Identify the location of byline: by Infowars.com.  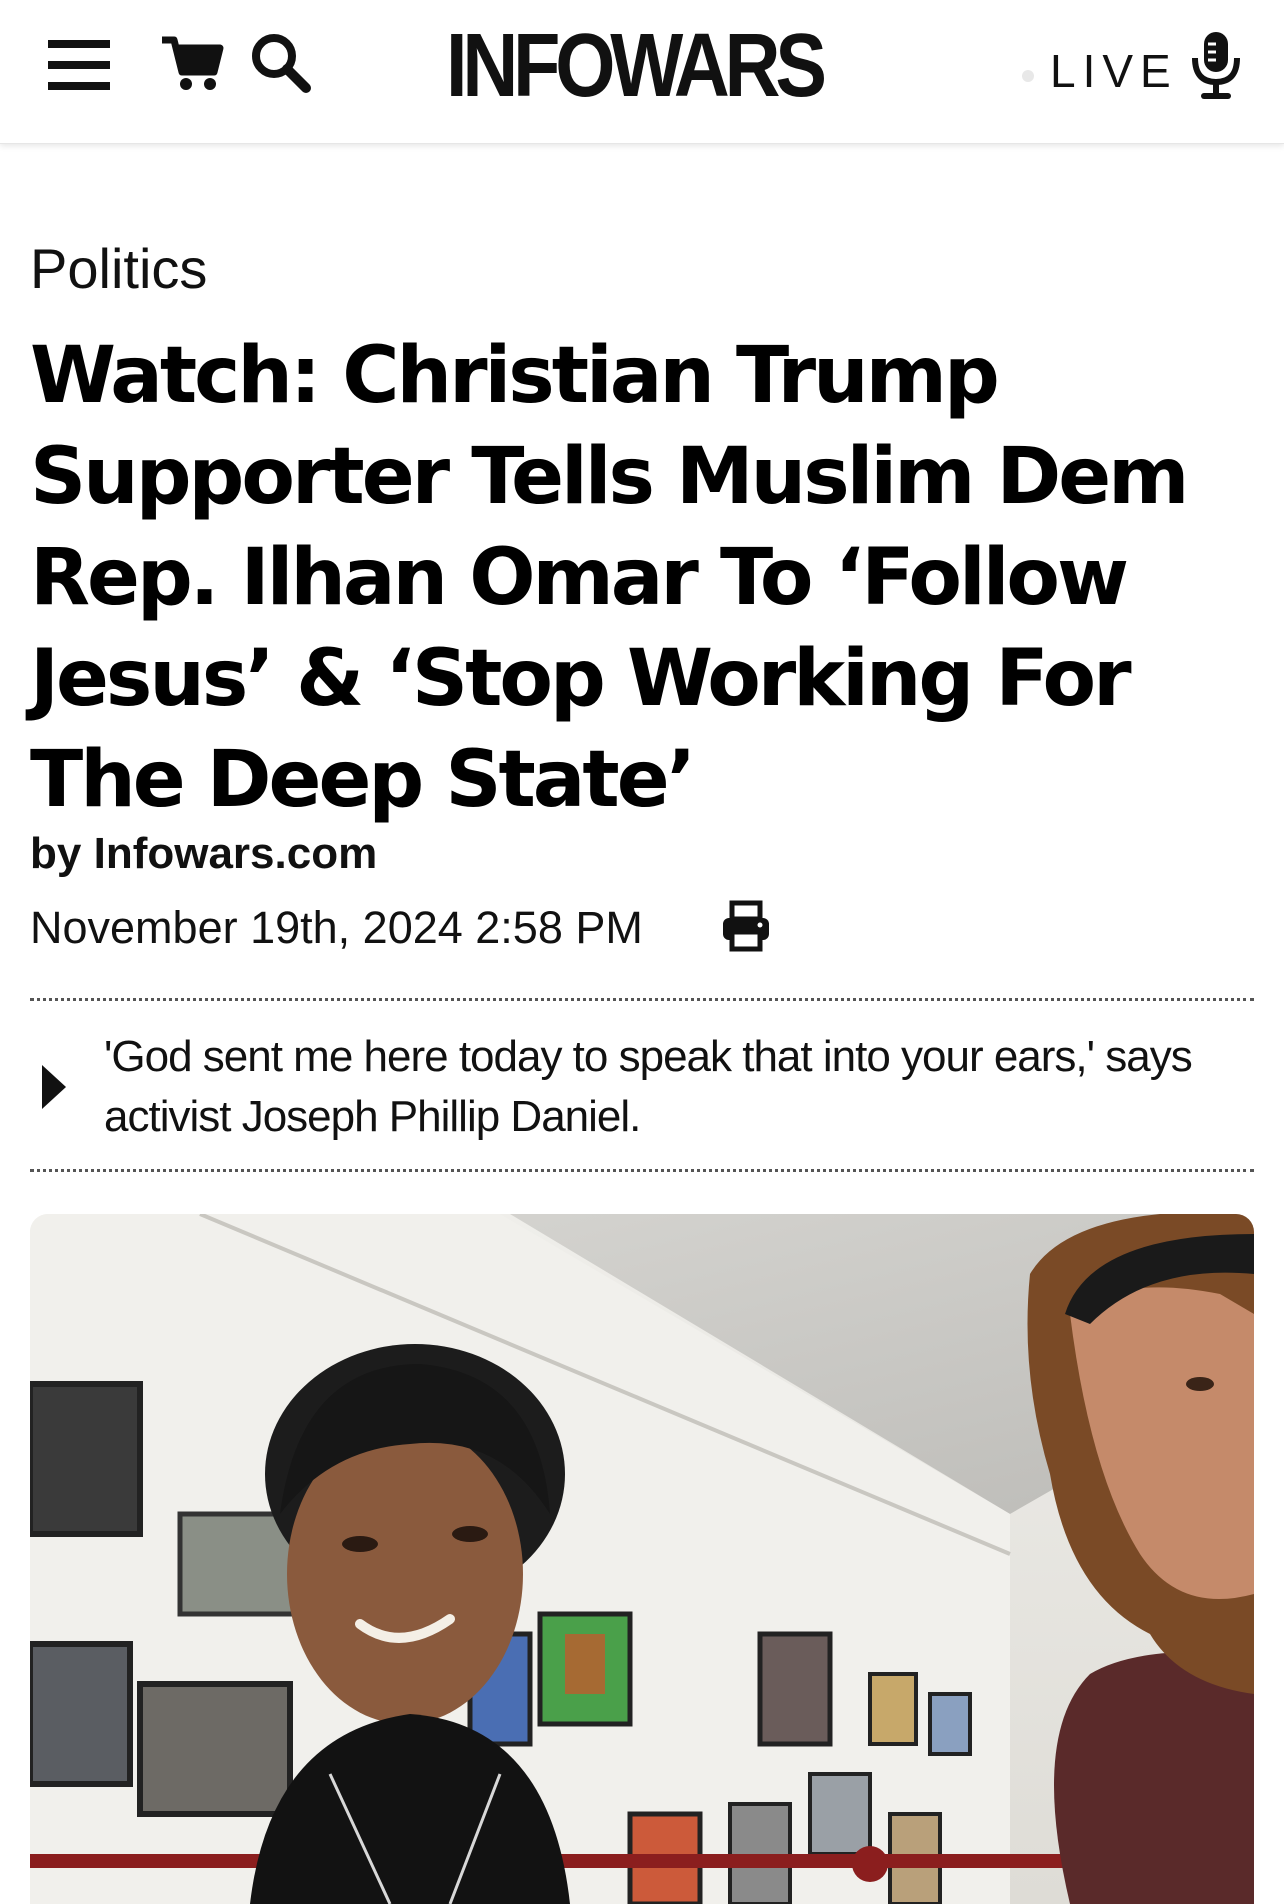
(203, 854).